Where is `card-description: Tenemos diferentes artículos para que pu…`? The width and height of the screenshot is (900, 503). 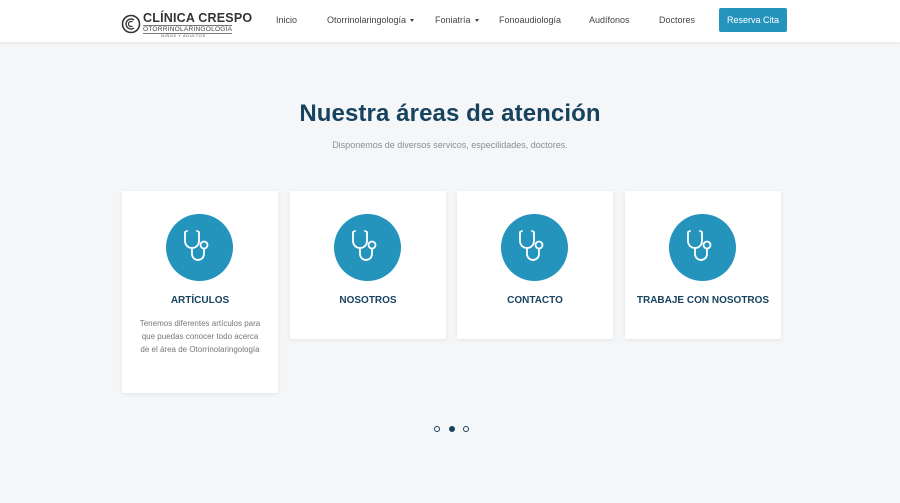
card-description: Tenemos diferentes artículos para que pu… is located at coordinates (200, 336).